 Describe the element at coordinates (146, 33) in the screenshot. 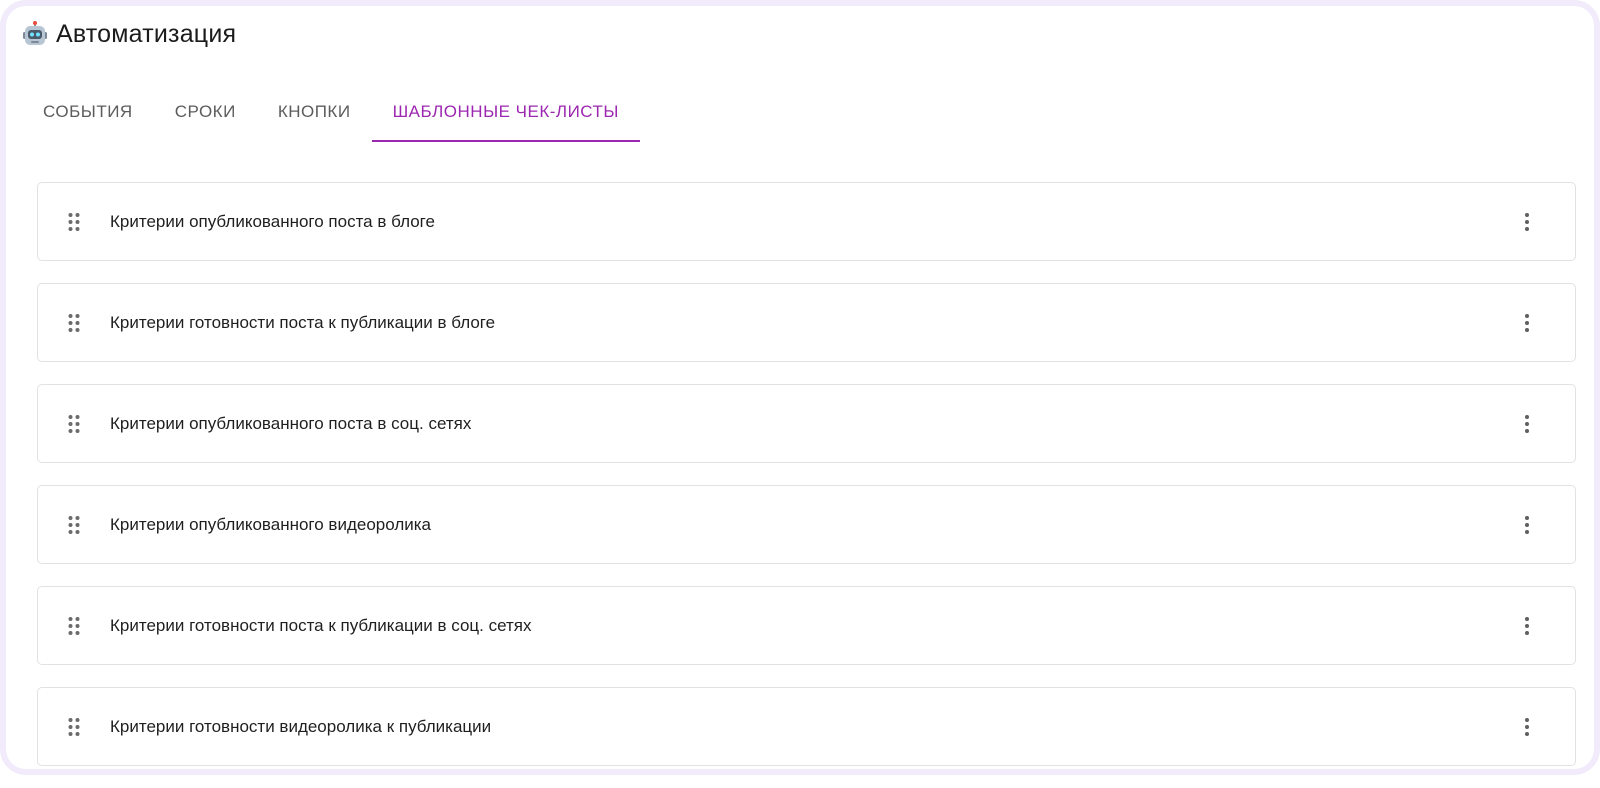

I see `page-title: Автоматизация` at that location.